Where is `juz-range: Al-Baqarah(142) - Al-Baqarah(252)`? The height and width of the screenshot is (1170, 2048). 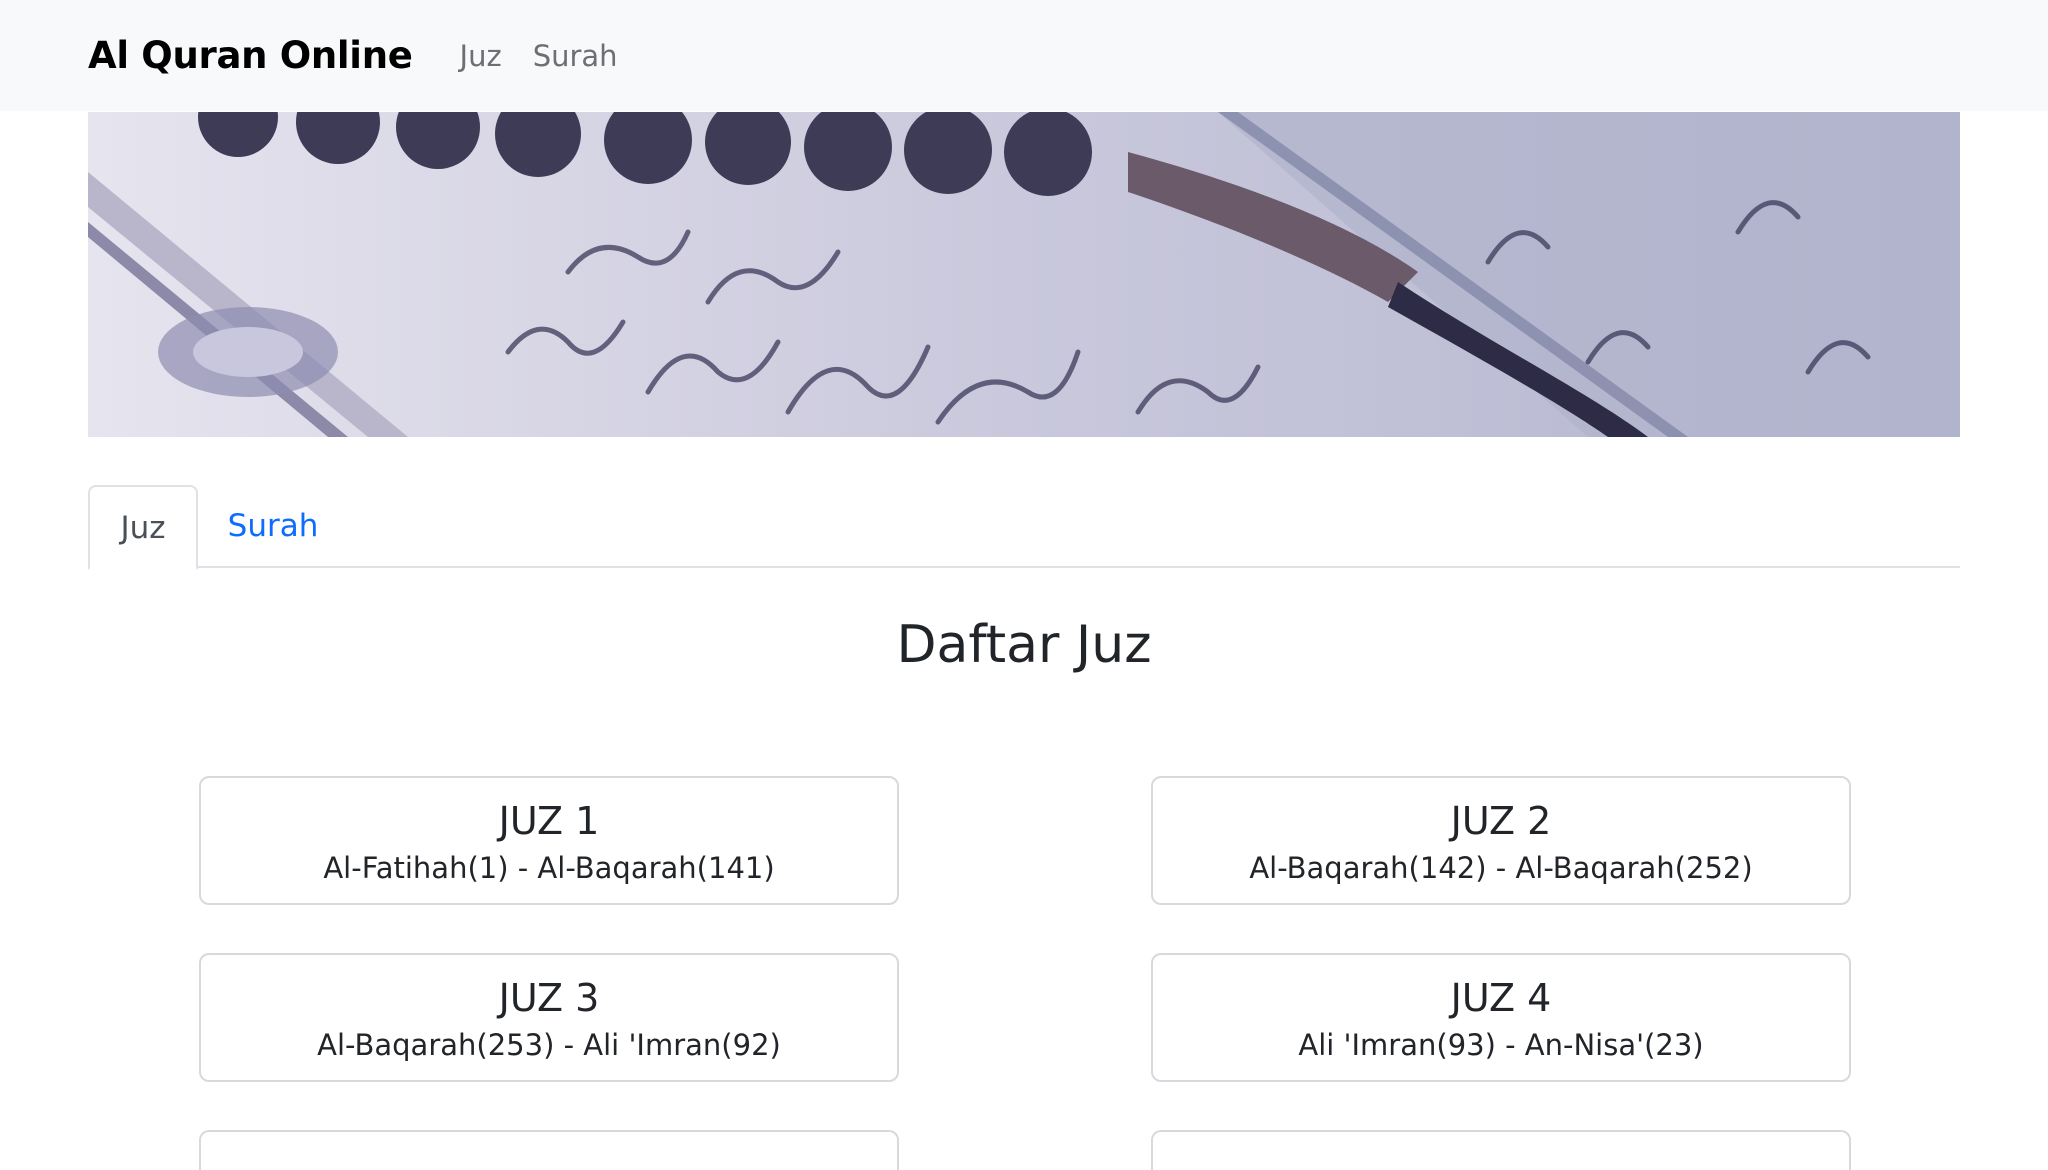
juz-range: Al-Baqarah(142) - Al-Baqarah(252) is located at coordinates (1501, 868).